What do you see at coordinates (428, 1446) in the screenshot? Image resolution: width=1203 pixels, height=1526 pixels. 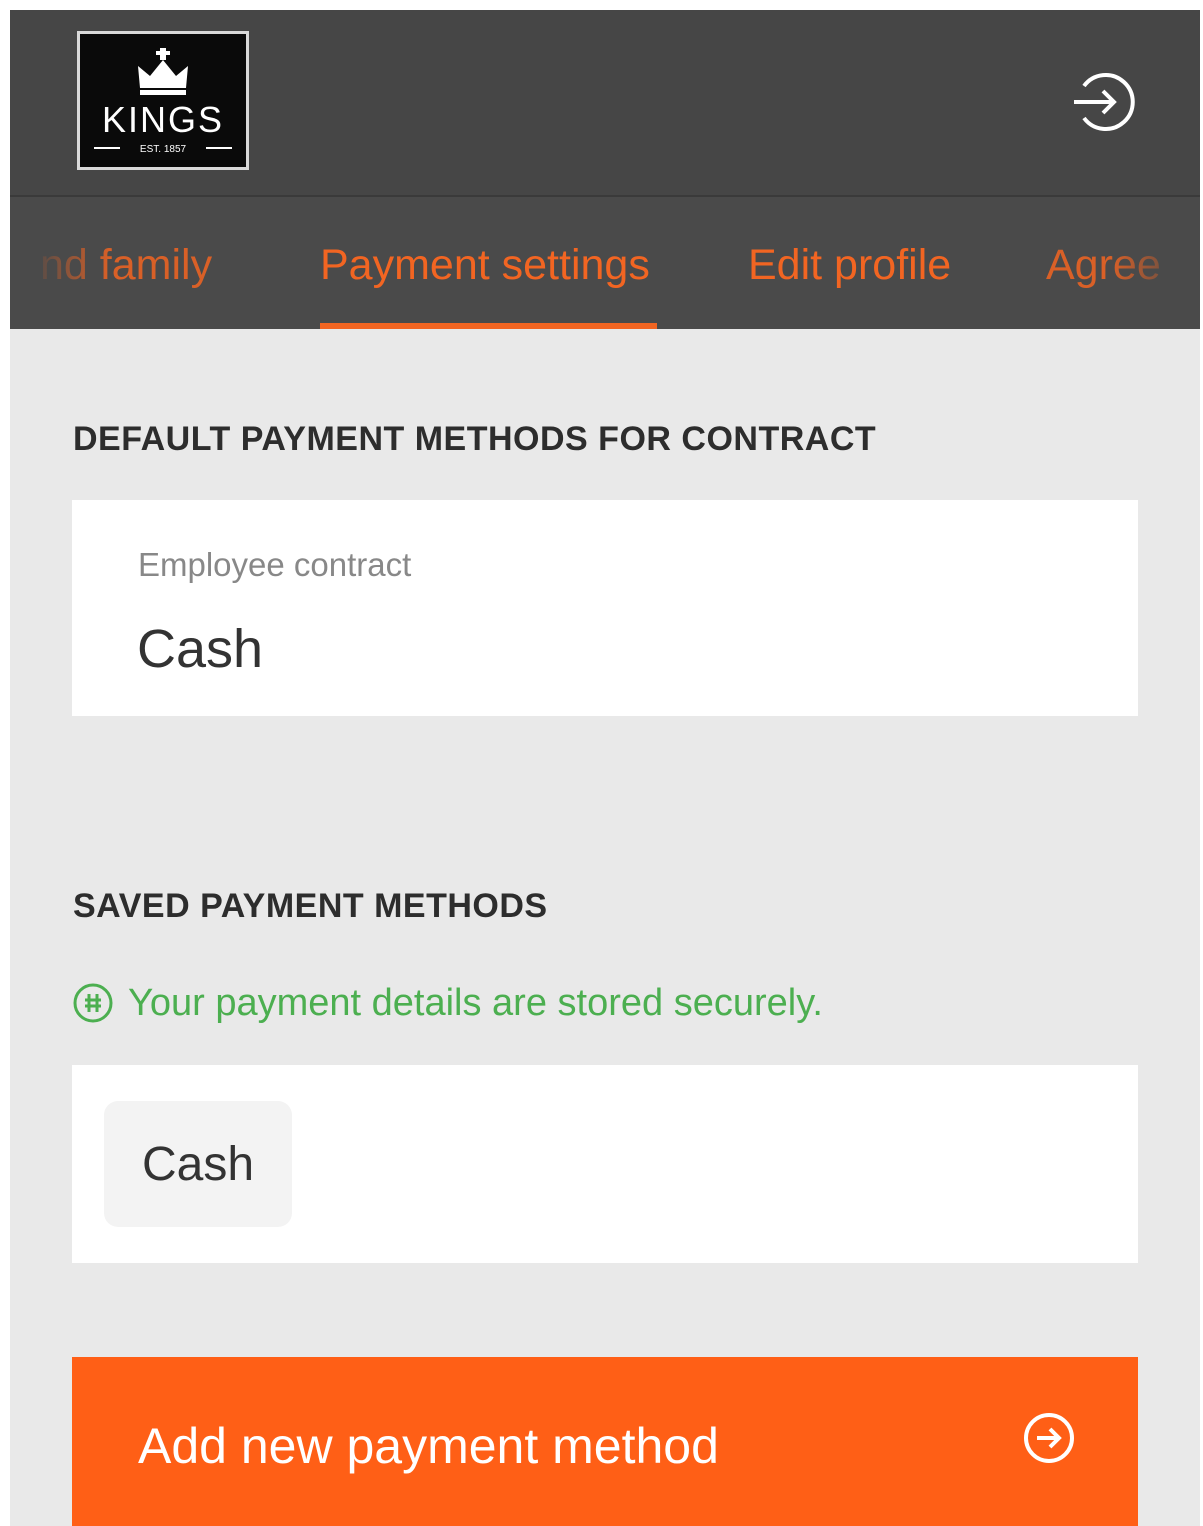 I see `add-button-label: Add new payment method` at bounding box center [428, 1446].